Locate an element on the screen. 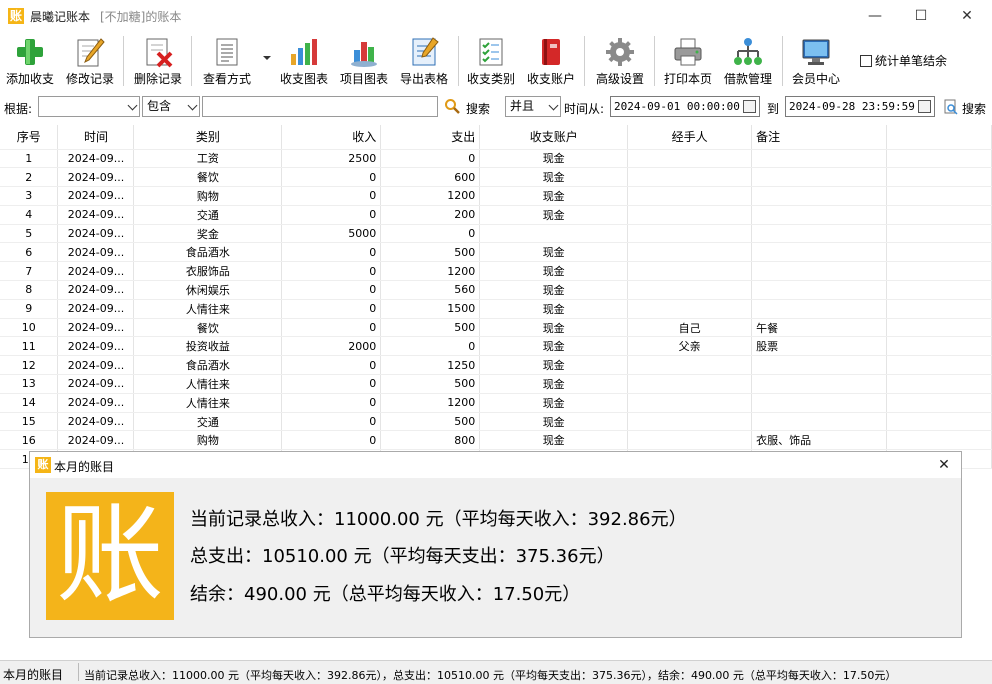 Image resolution: width=992 pixels, height=684 pixels. table-cell: 2000 is located at coordinates (331, 346).